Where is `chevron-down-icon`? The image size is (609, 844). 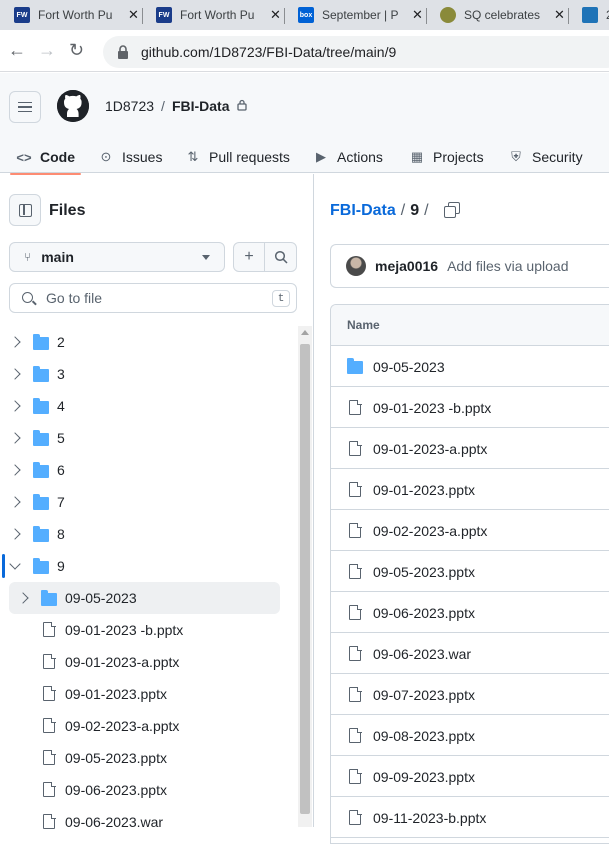 chevron-down-icon is located at coordinates (15, 564).